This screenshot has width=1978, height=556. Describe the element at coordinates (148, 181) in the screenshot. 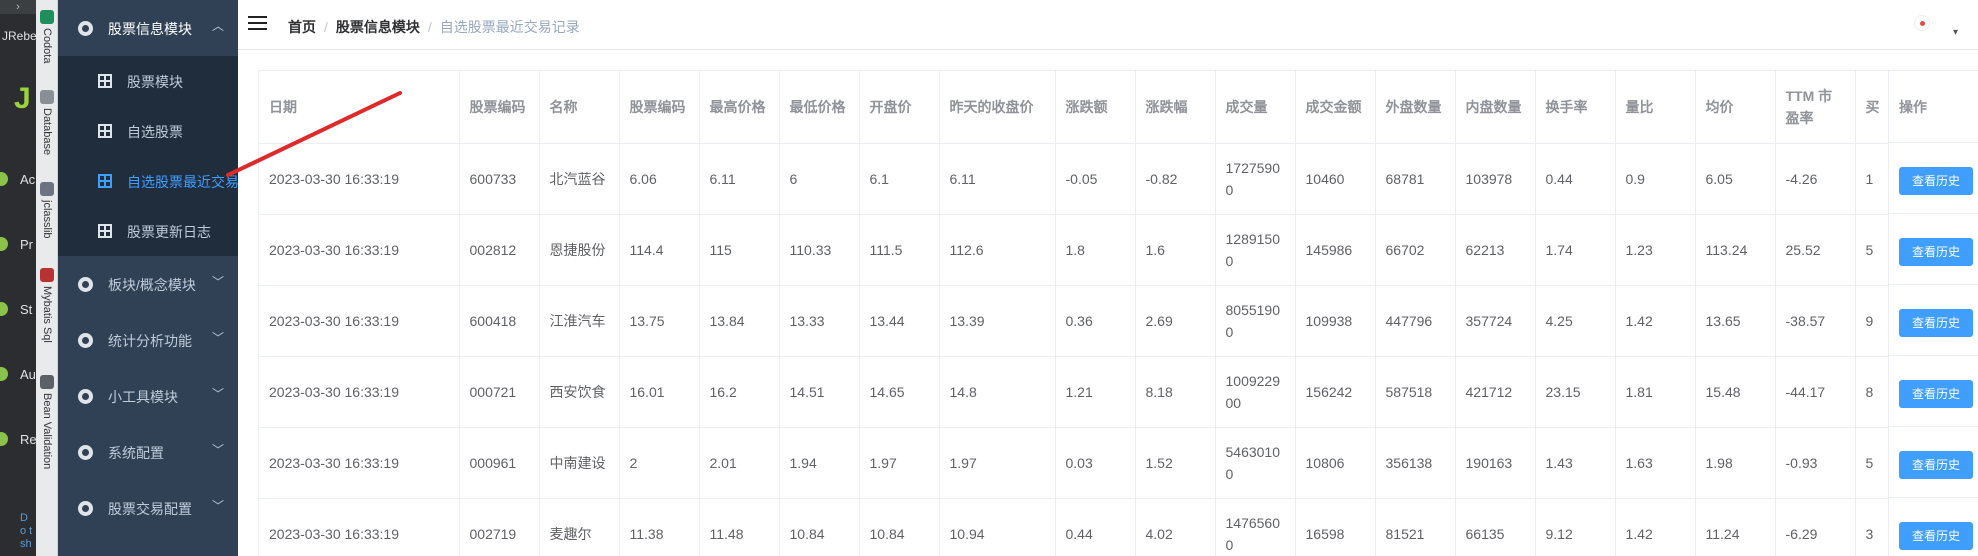

I see `sidebar-item-recent-trades: 自选股票最近交易记录` at that location.